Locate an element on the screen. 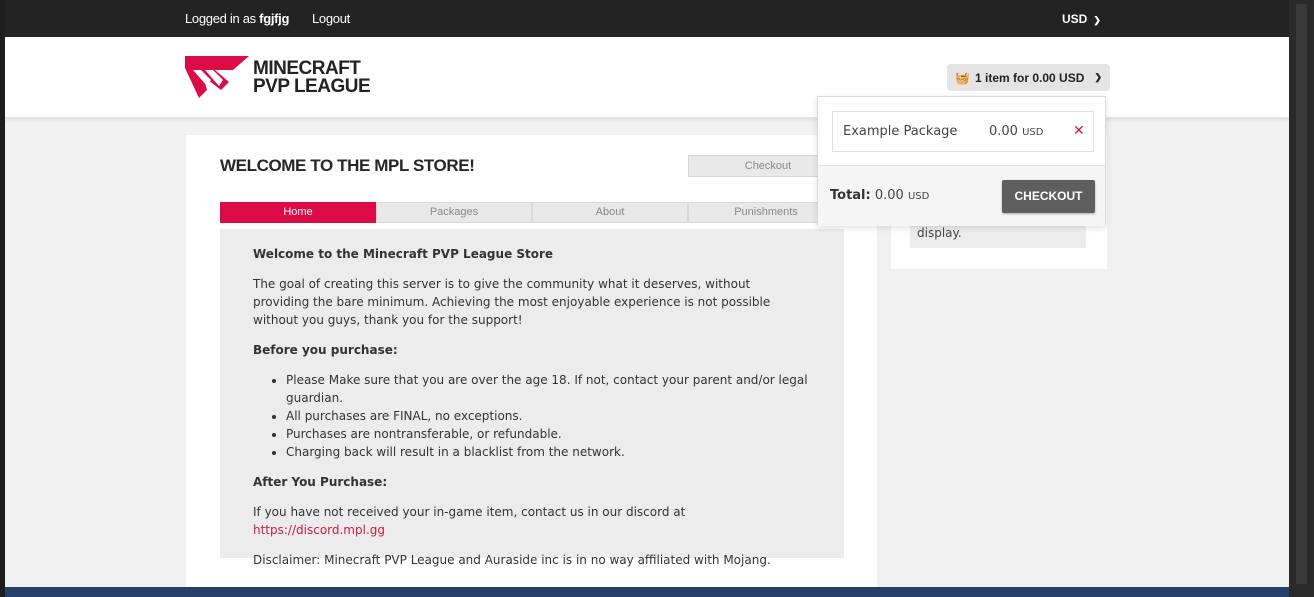  cart-total-currency: USD is located at coordinates (918, 196).